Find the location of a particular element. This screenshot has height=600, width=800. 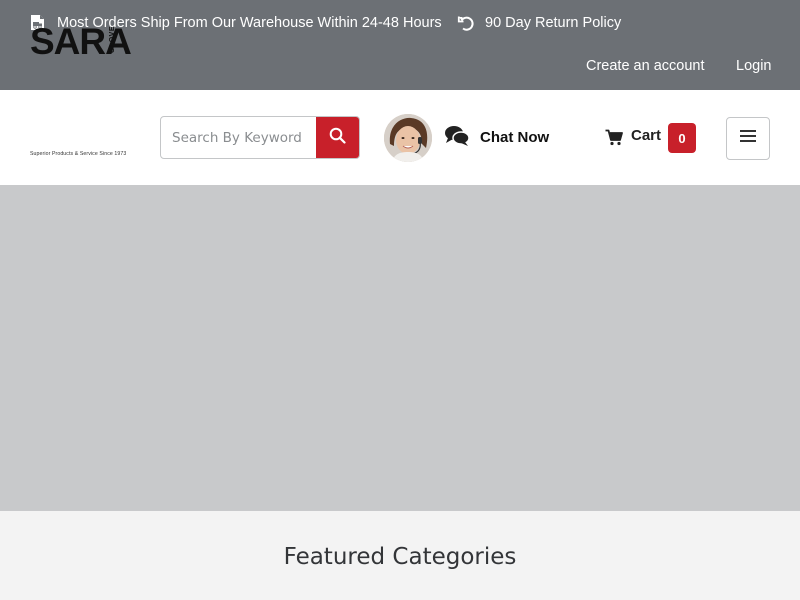

menu-button is located at coordinates (748, 138).